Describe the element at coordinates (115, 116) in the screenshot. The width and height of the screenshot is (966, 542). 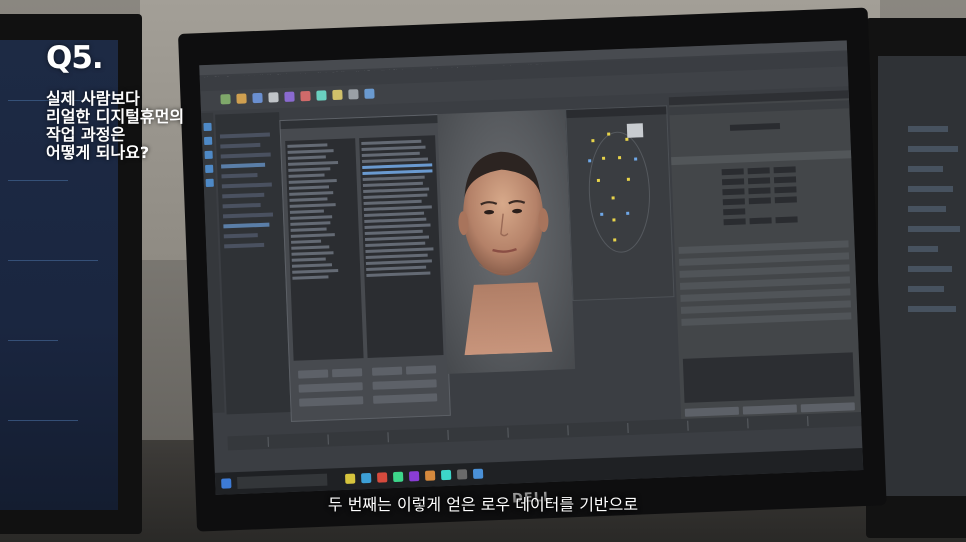
I see `question-title-line: 리얼한 디지털휴먼의` at that location.